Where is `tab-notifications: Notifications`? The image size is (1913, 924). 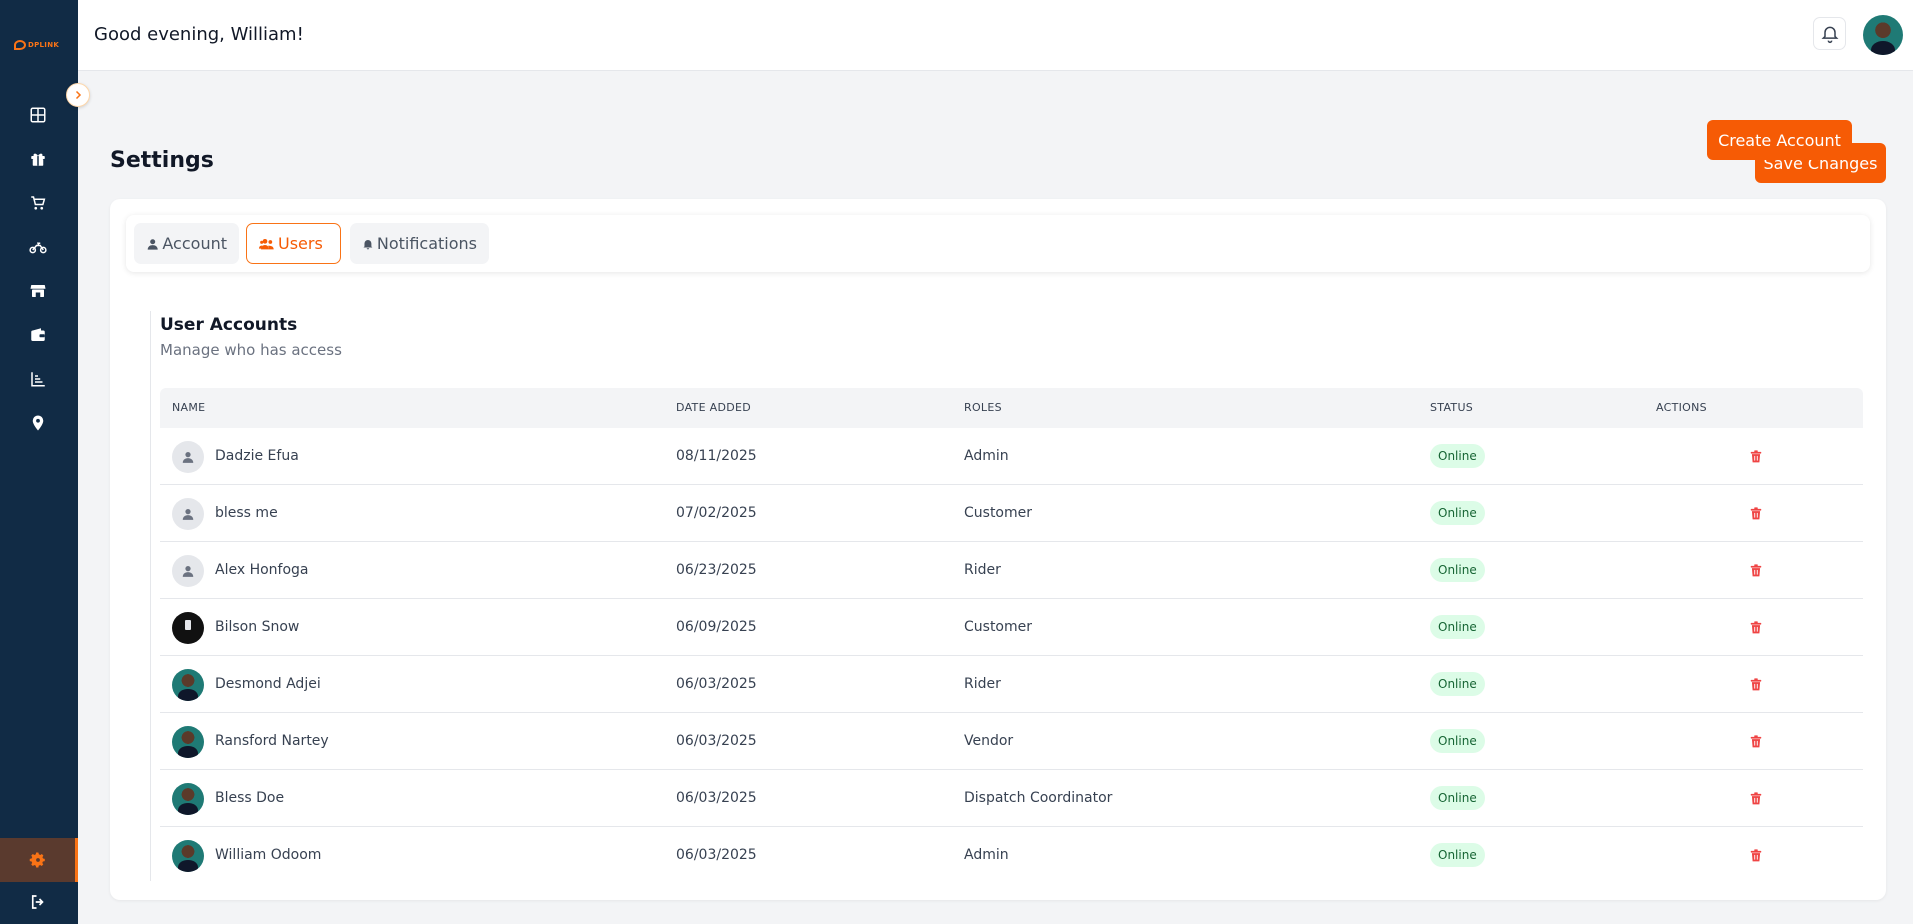 tab-notifications: Notifications is located at coordinates (419, 243).